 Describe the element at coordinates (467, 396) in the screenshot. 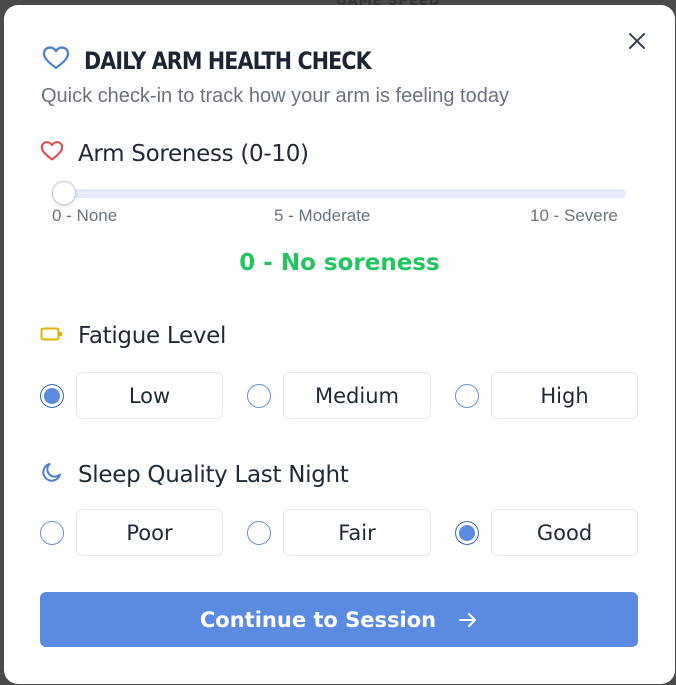

I see `fatigue-radio-high` at that location.